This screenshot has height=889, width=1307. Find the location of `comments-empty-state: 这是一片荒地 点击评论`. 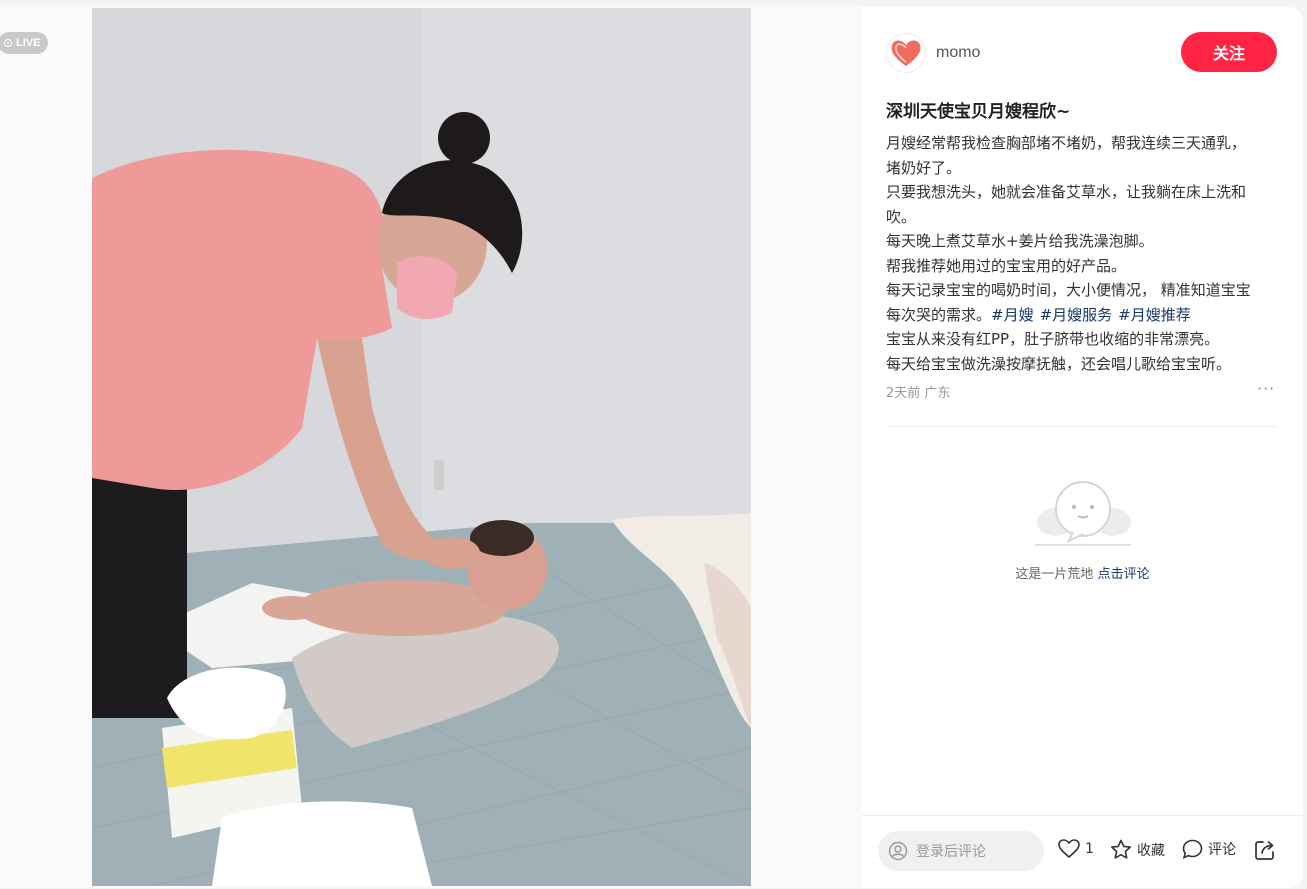

comments-empty-state: 这是一片荒地 点击评论 is located at coordinates (1082, 529).